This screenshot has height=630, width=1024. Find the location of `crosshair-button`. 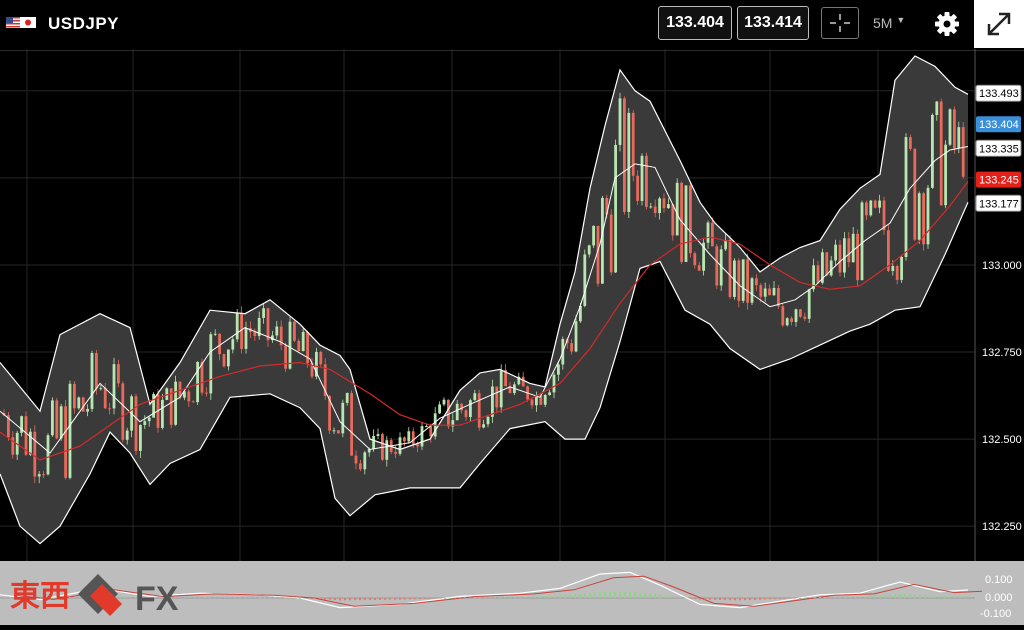

crosshair-button is located at coordinates (840, 23).